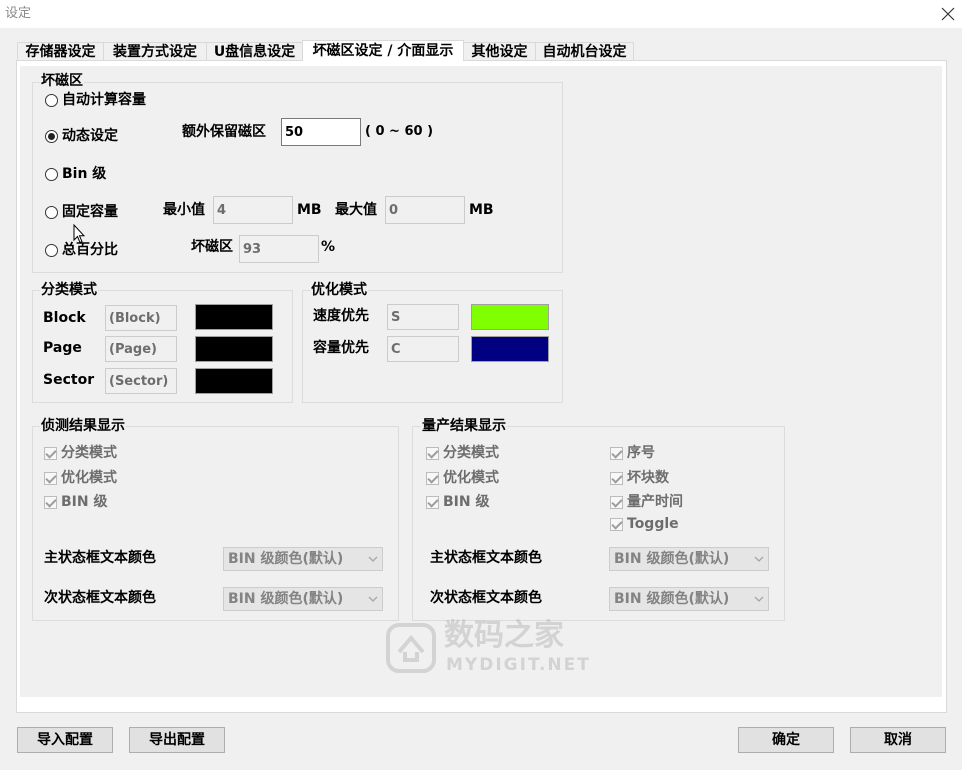  I want to click on radio-fixed-capacity, so click(51, 212).